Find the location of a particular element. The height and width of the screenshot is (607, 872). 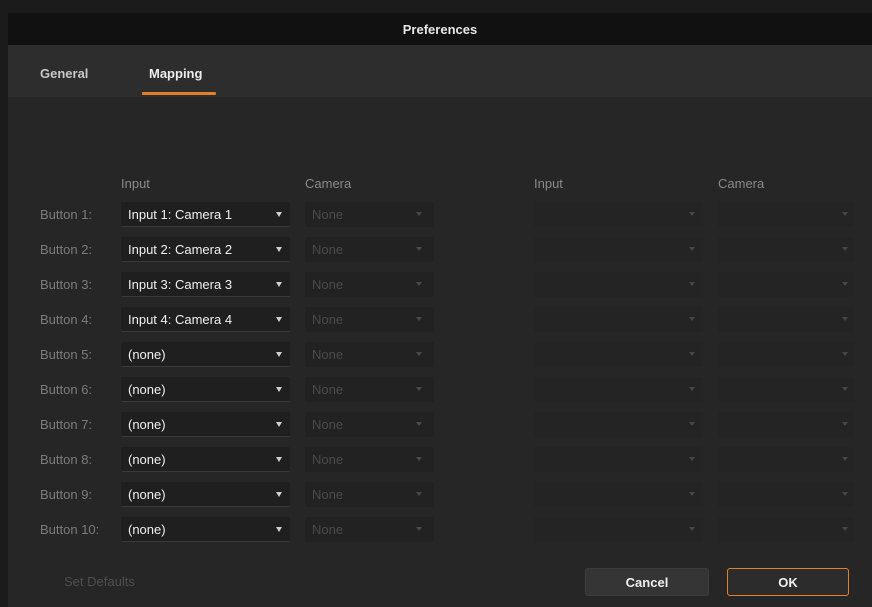

button-label: Button 10: is located at coordinates (70, 529).